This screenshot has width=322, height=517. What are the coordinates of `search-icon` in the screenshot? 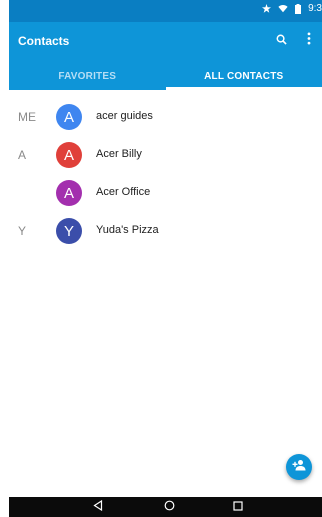 It's located at (281, 41).